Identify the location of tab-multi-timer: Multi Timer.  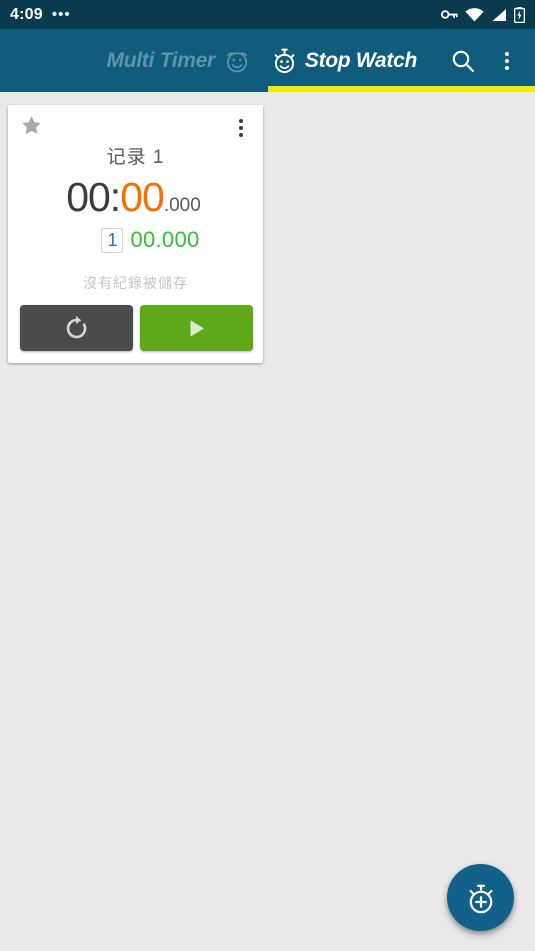
(179, 60).